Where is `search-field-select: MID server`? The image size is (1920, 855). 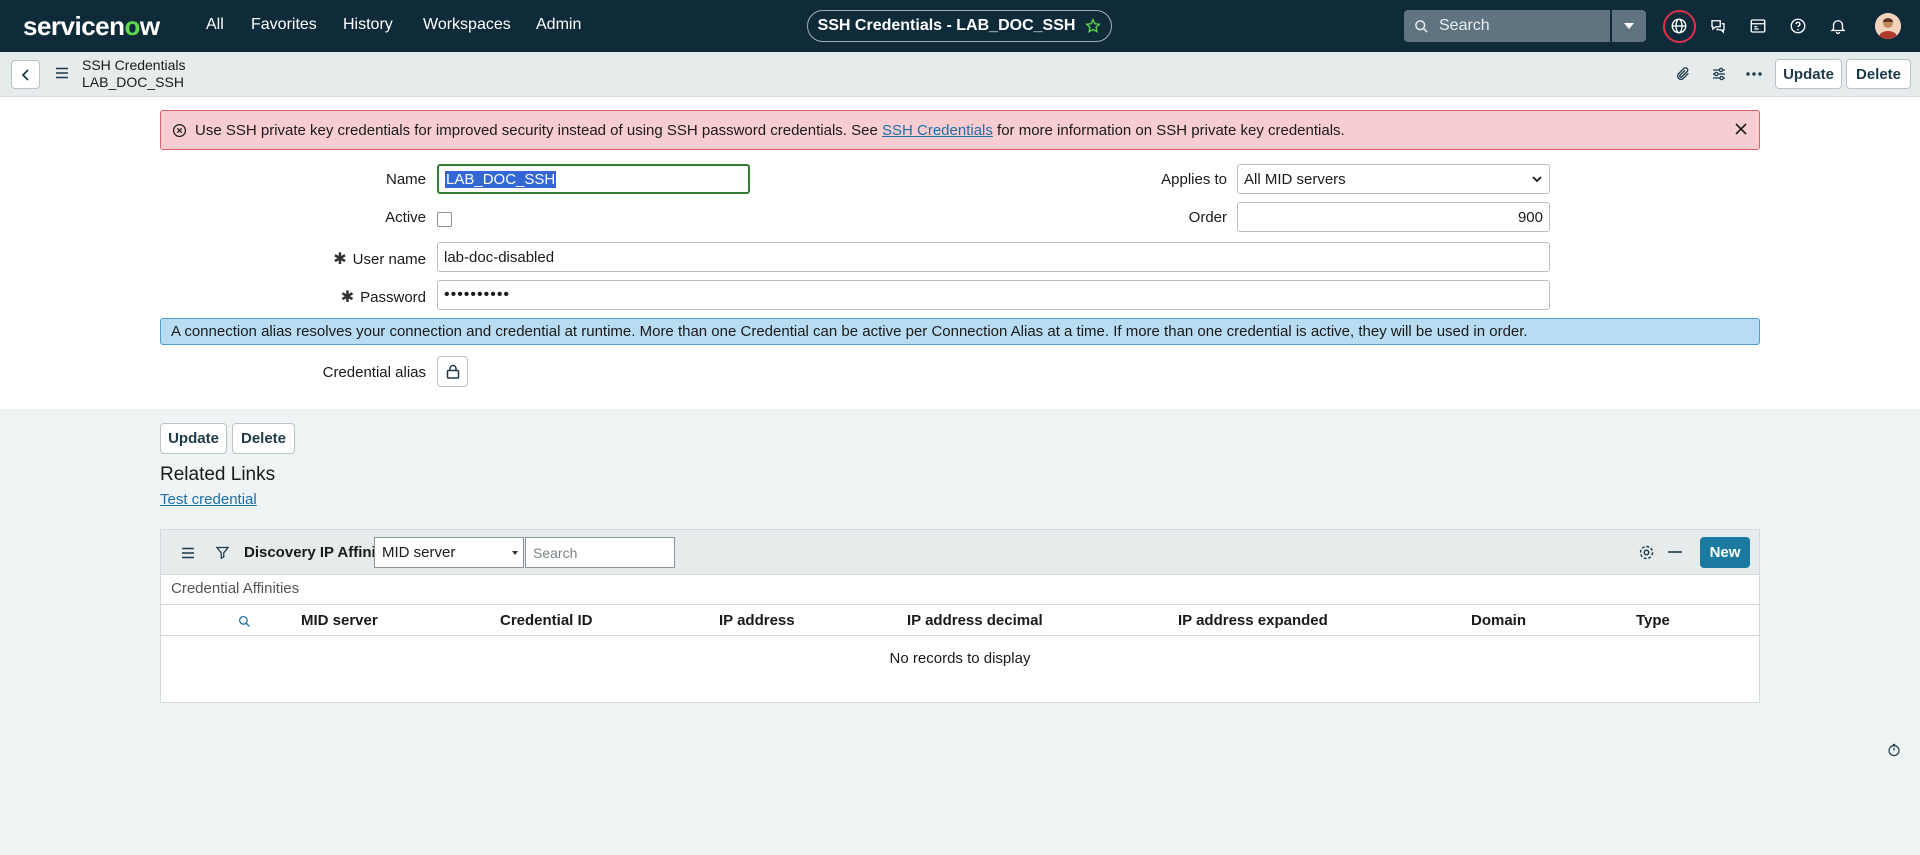 search-field-select: MID server is located at coordinates (449, 552).